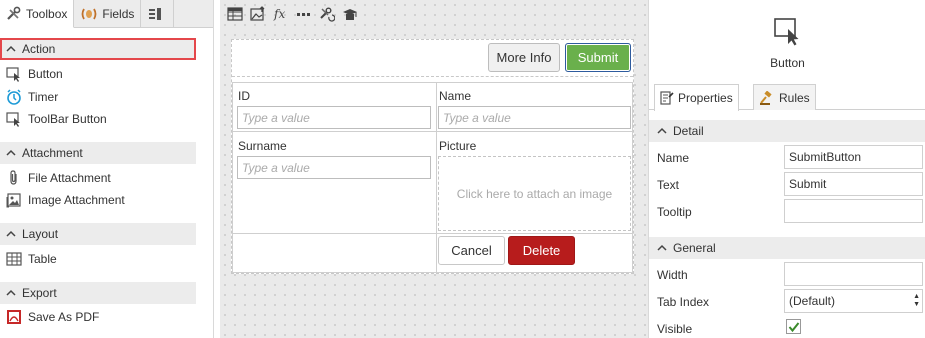 The width and height of the screenshot is (925, 338). I want to click on prop-tooltip-input, so click(853, 211).